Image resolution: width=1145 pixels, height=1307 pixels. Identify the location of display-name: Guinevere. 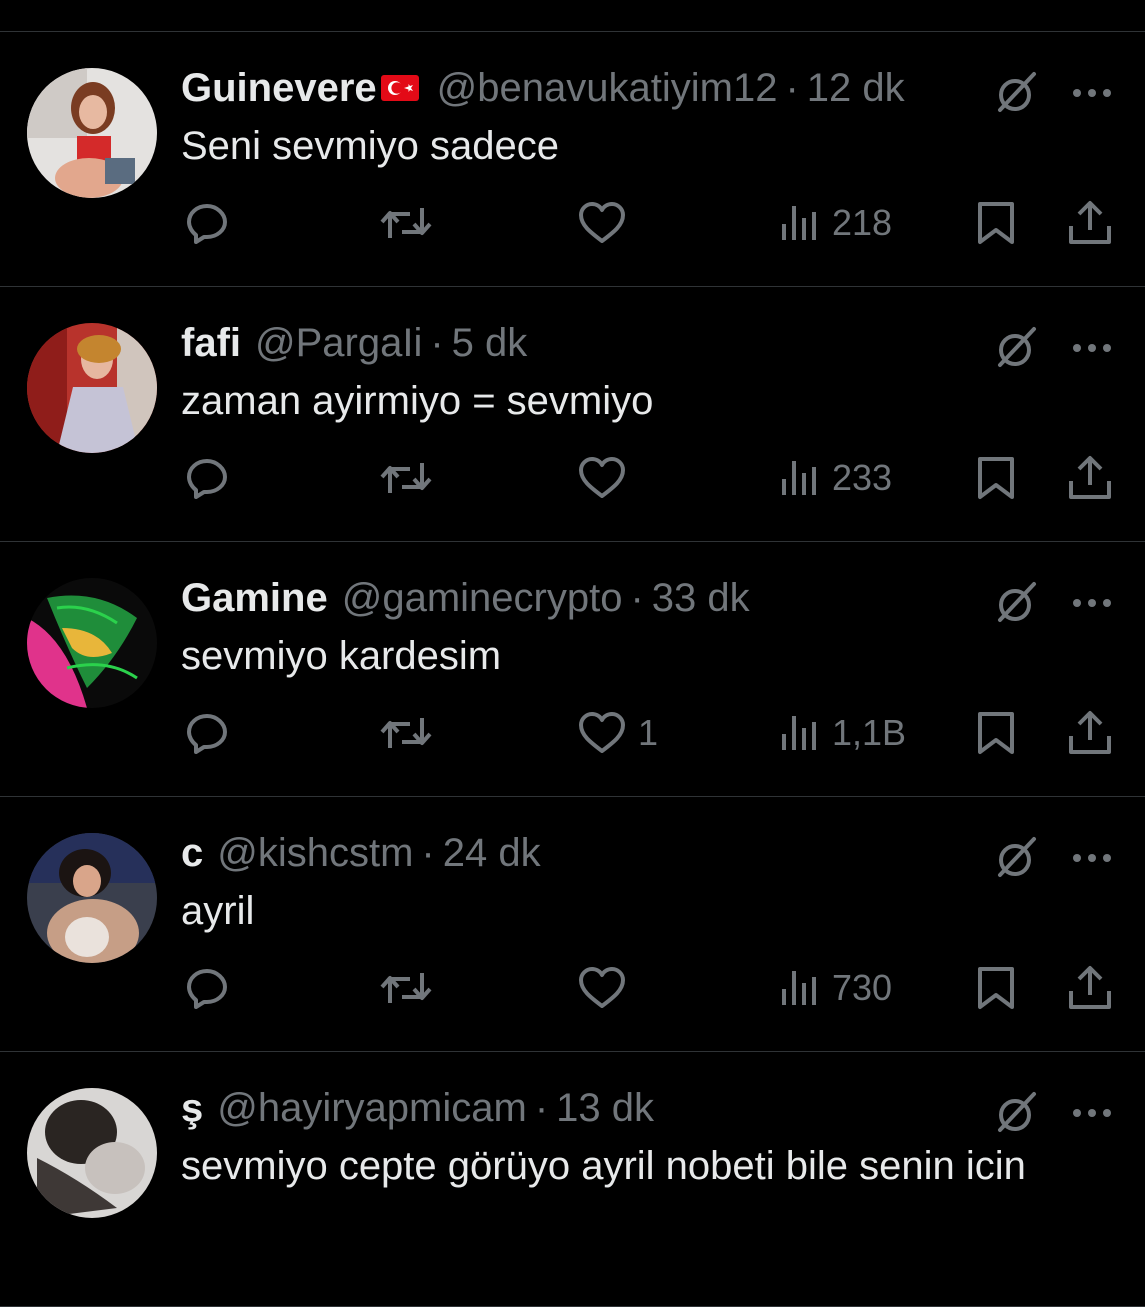
(279, 88).